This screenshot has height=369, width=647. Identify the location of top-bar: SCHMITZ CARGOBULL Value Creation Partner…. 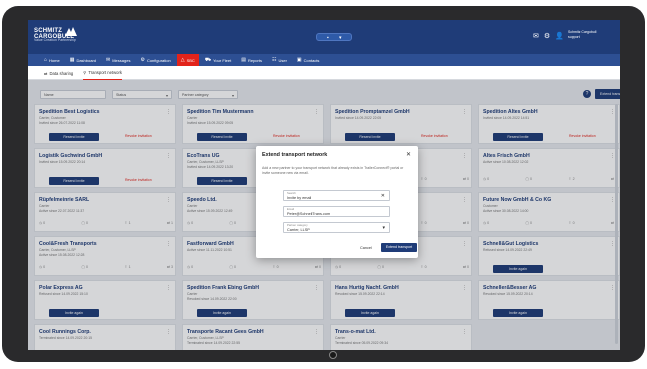
(324, 37).